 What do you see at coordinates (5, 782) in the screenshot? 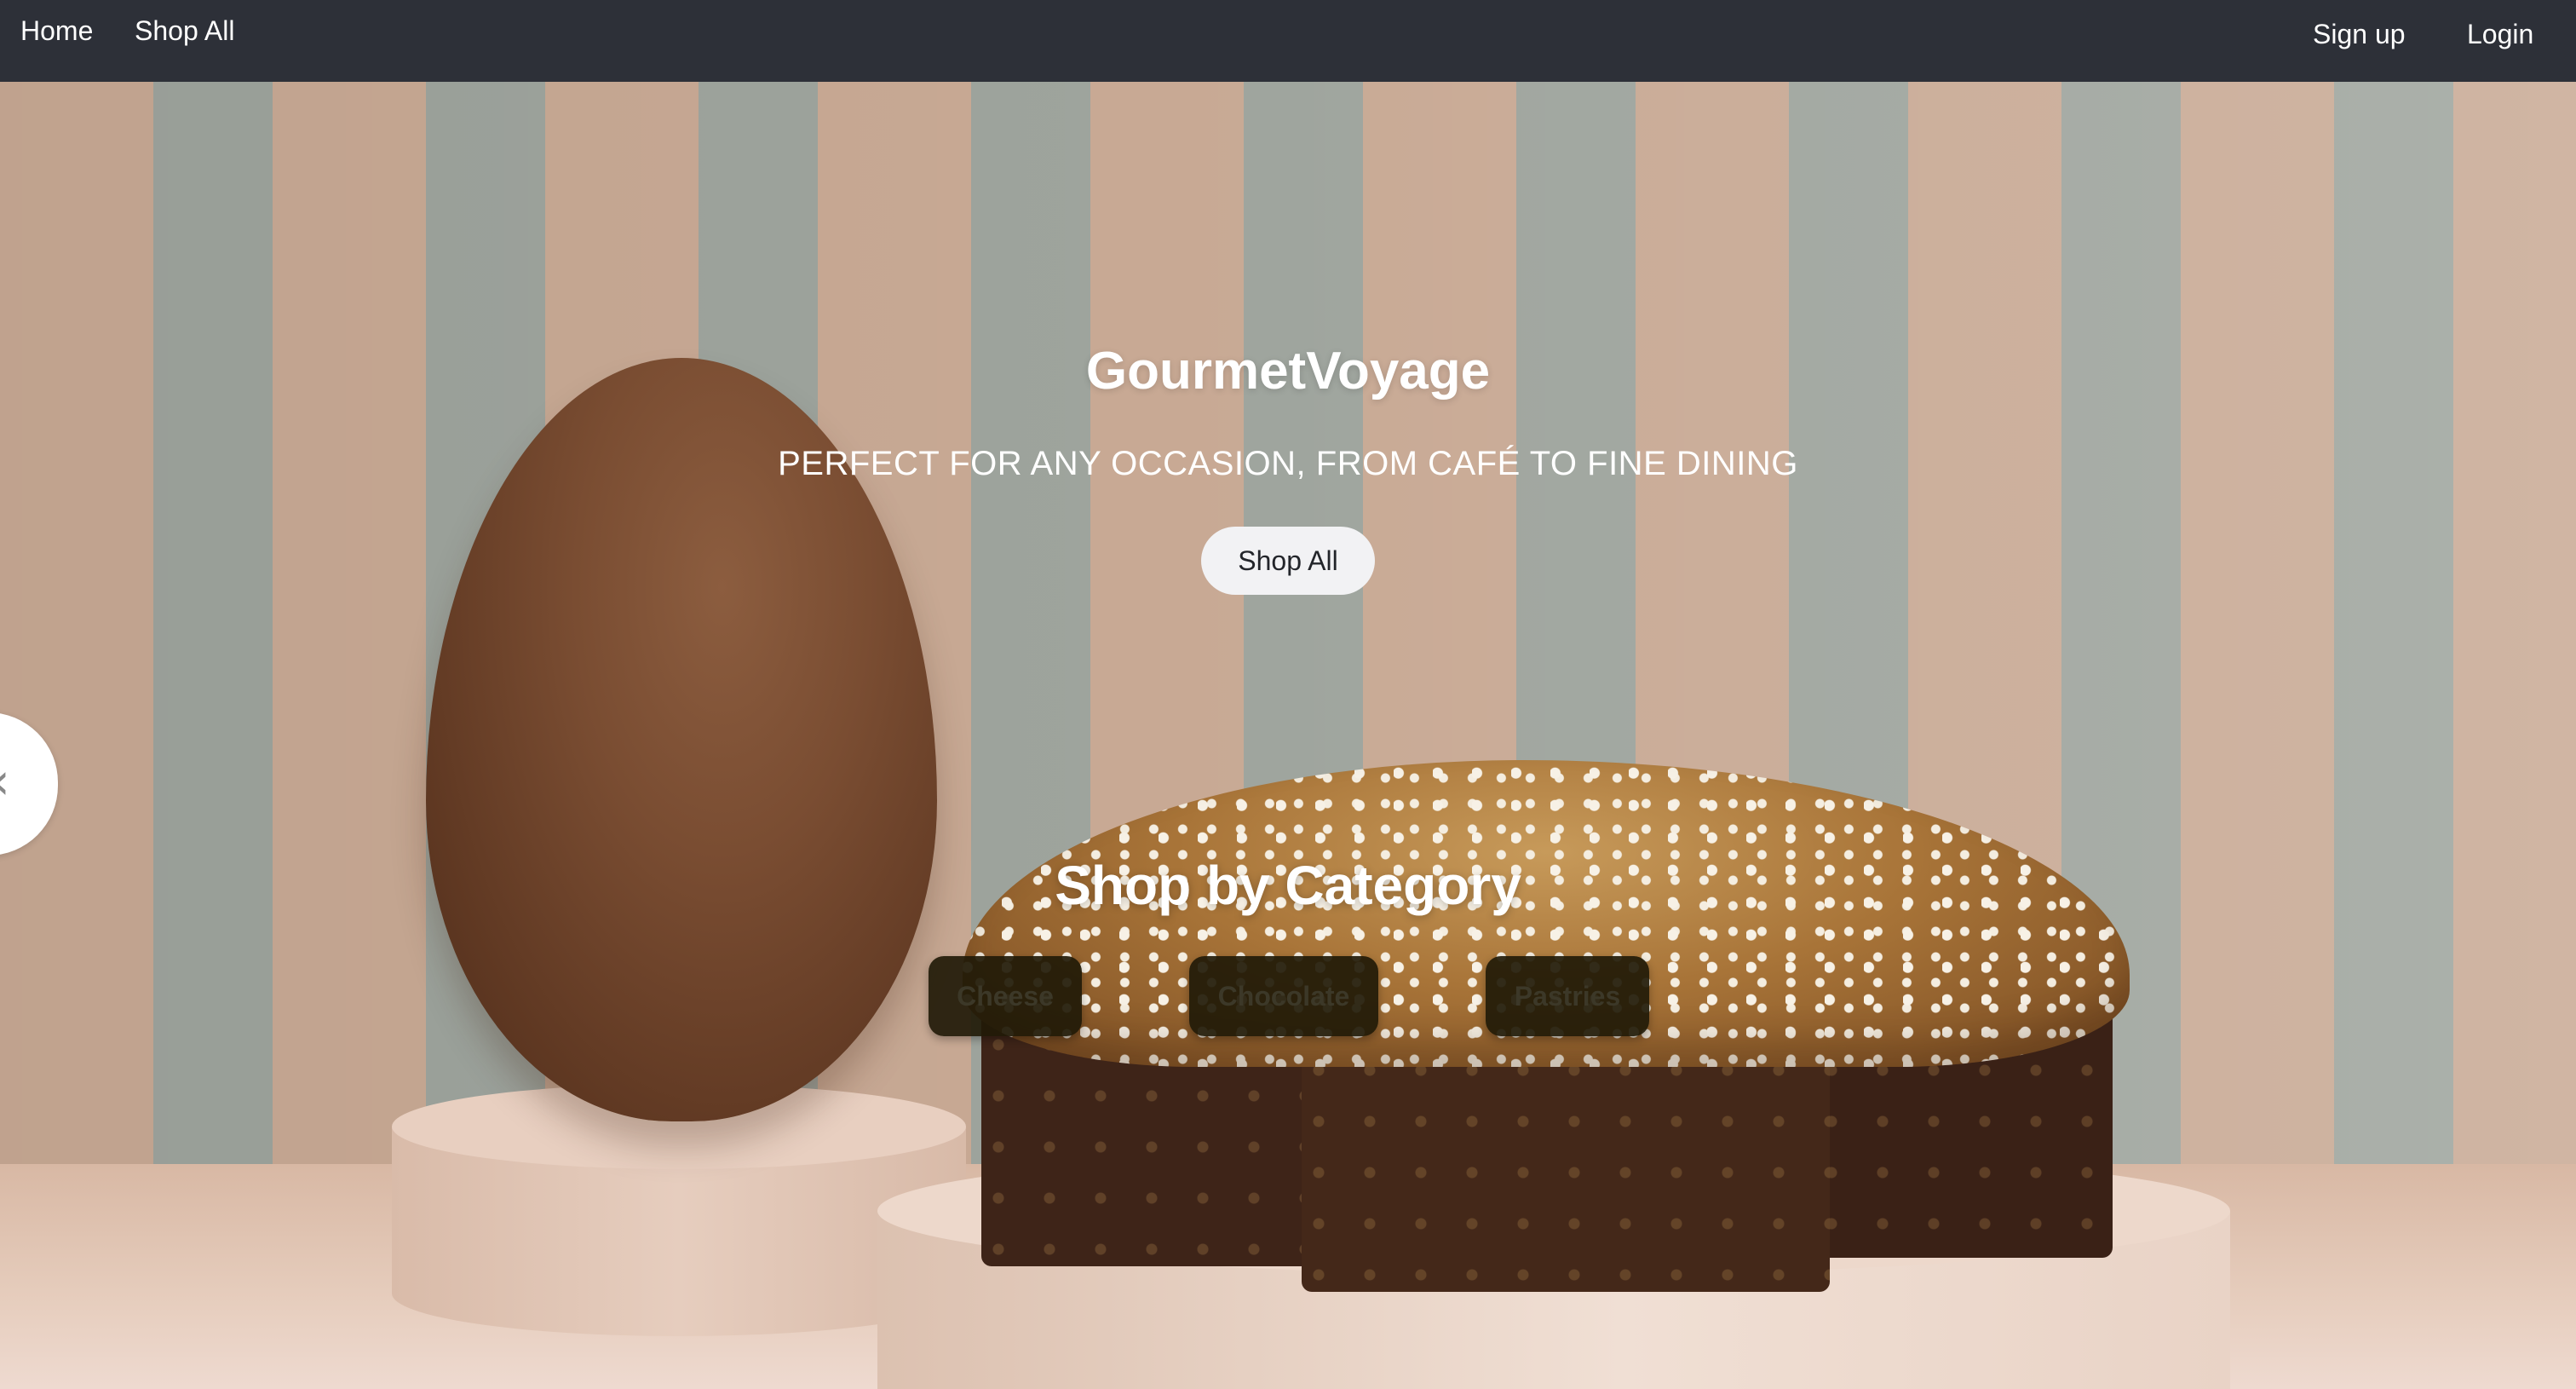
I see `chevron-left-icon: ‹` at bounding box center [5, 782].